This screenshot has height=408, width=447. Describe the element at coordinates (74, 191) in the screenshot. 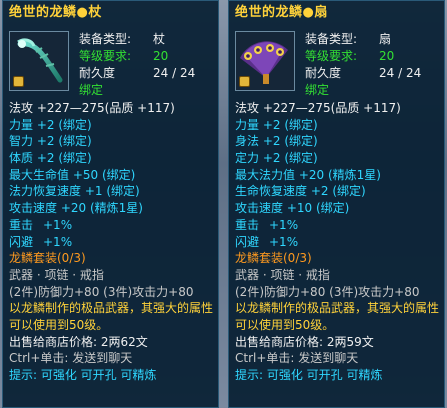

I see `stat-line: 法力恢复速度 +1 (绑定)` at that location.